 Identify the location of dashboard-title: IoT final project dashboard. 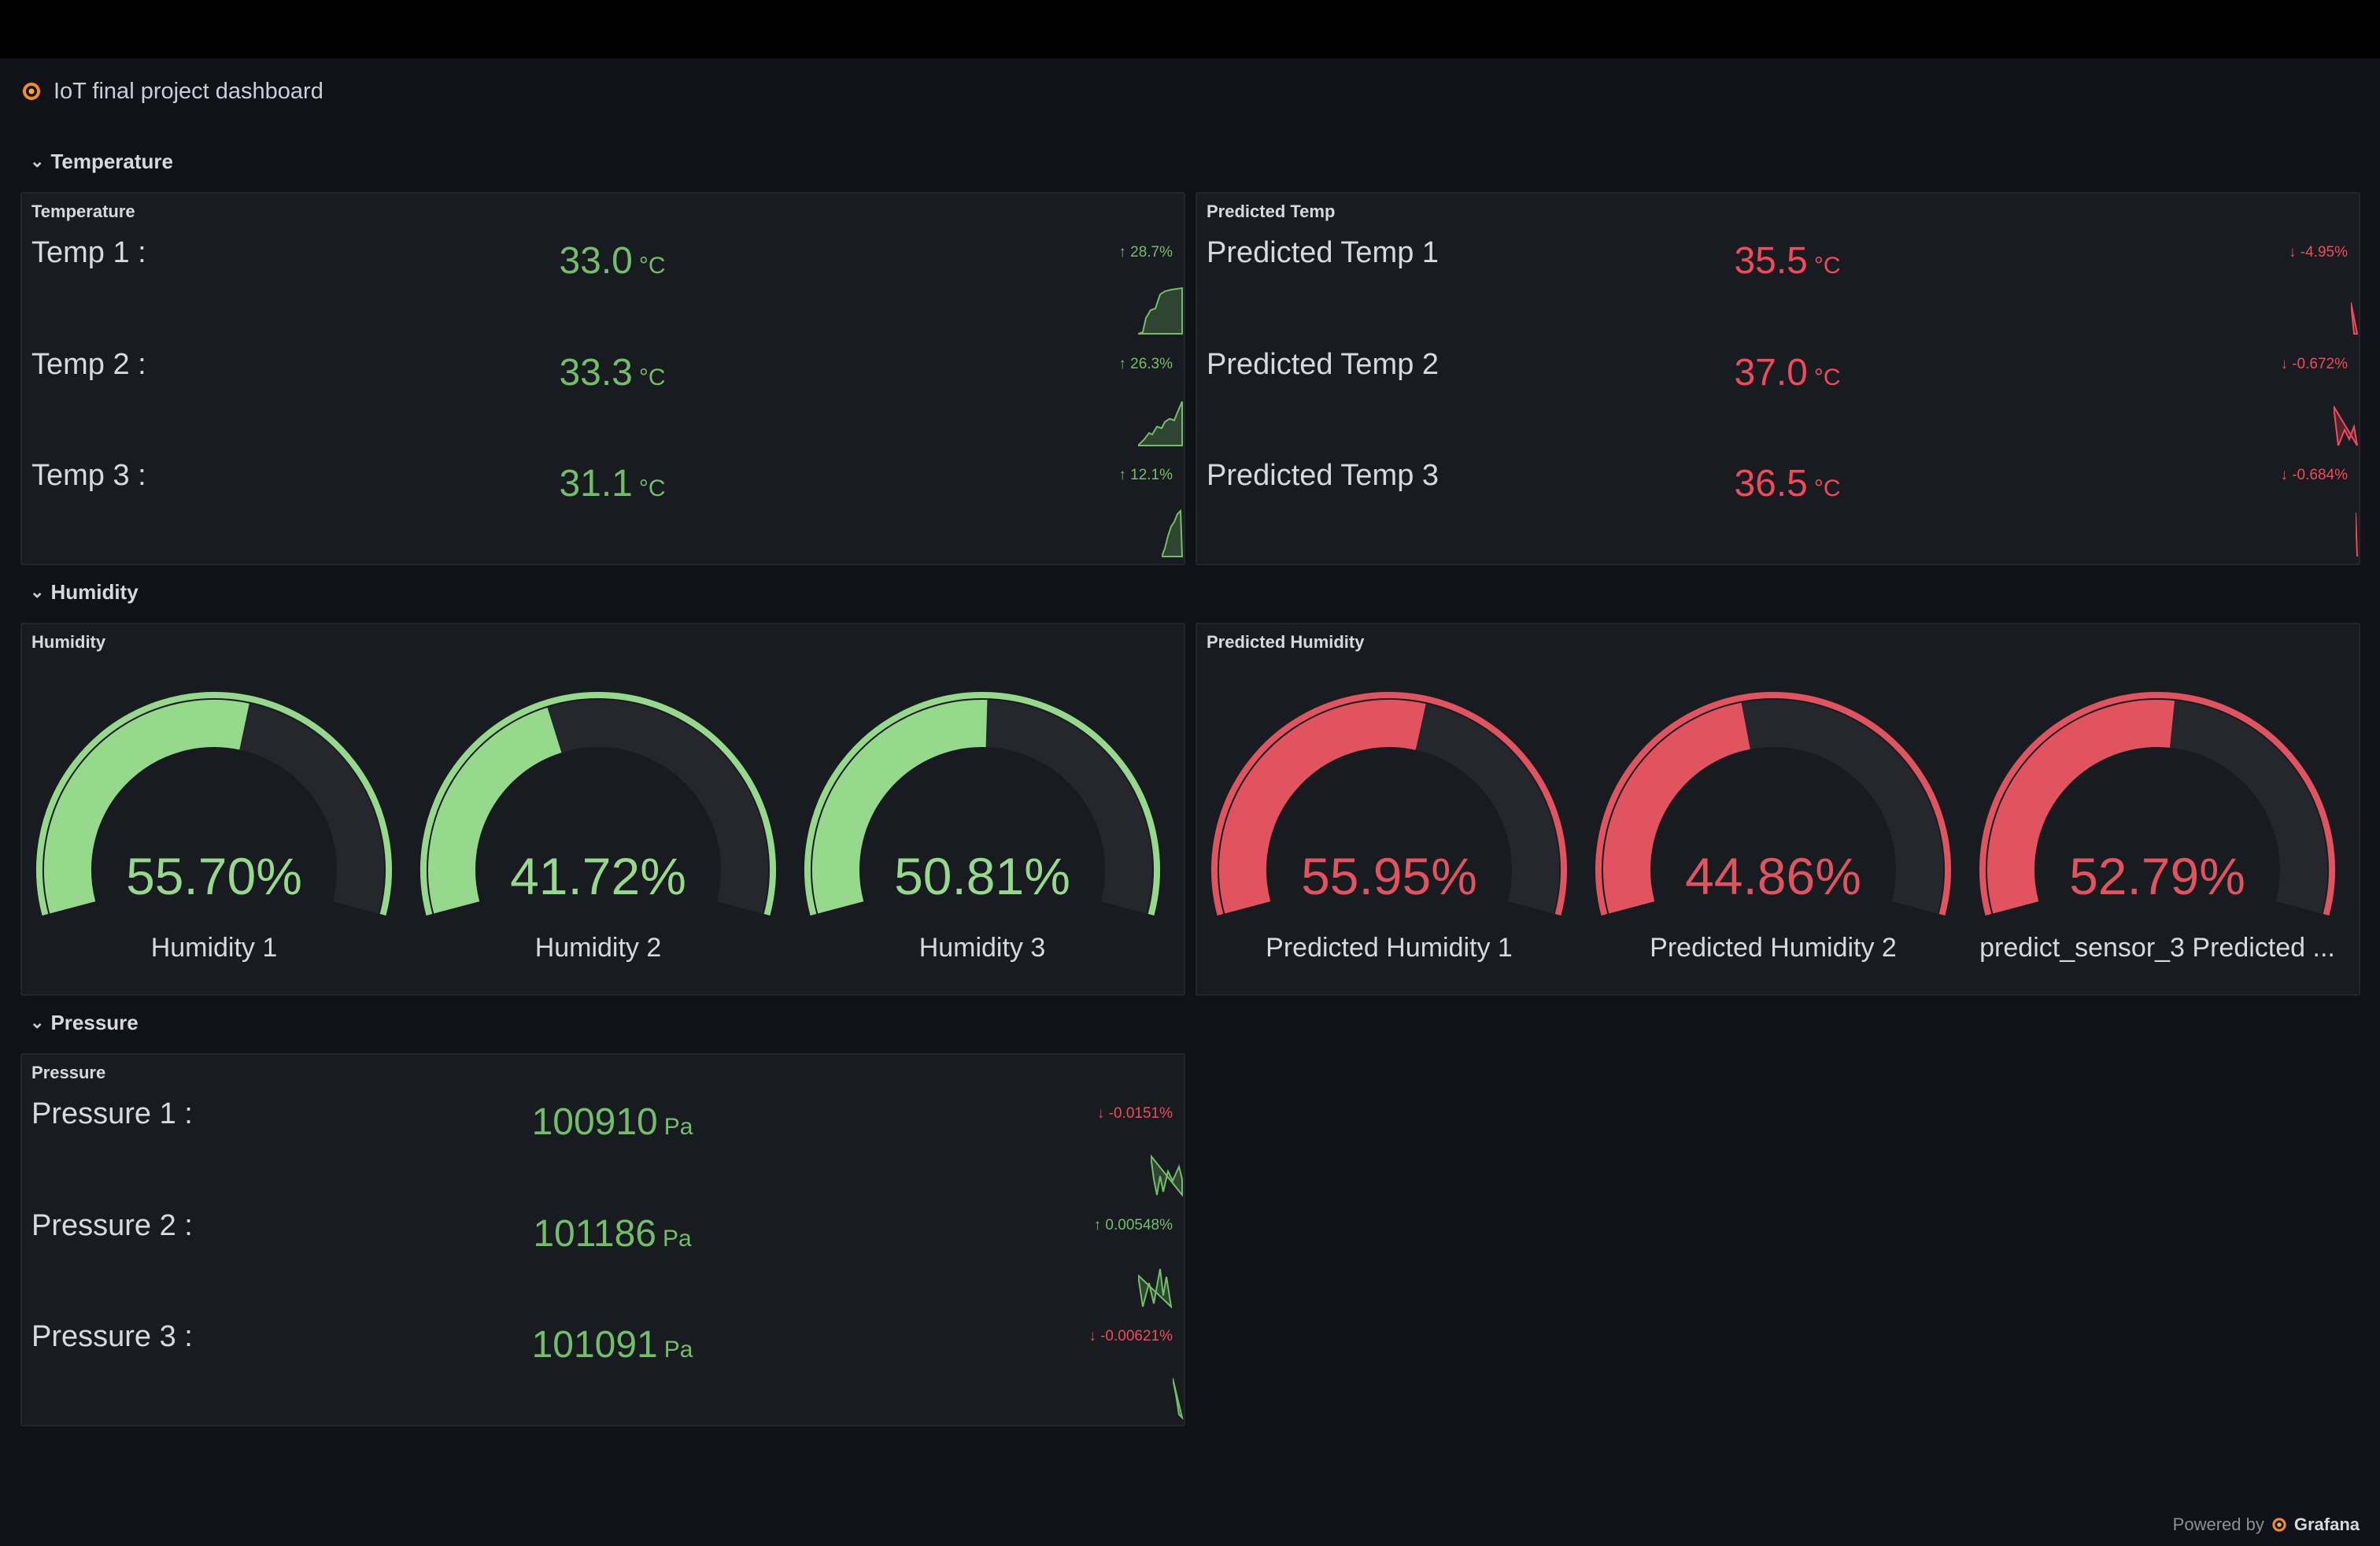
(188, 92).